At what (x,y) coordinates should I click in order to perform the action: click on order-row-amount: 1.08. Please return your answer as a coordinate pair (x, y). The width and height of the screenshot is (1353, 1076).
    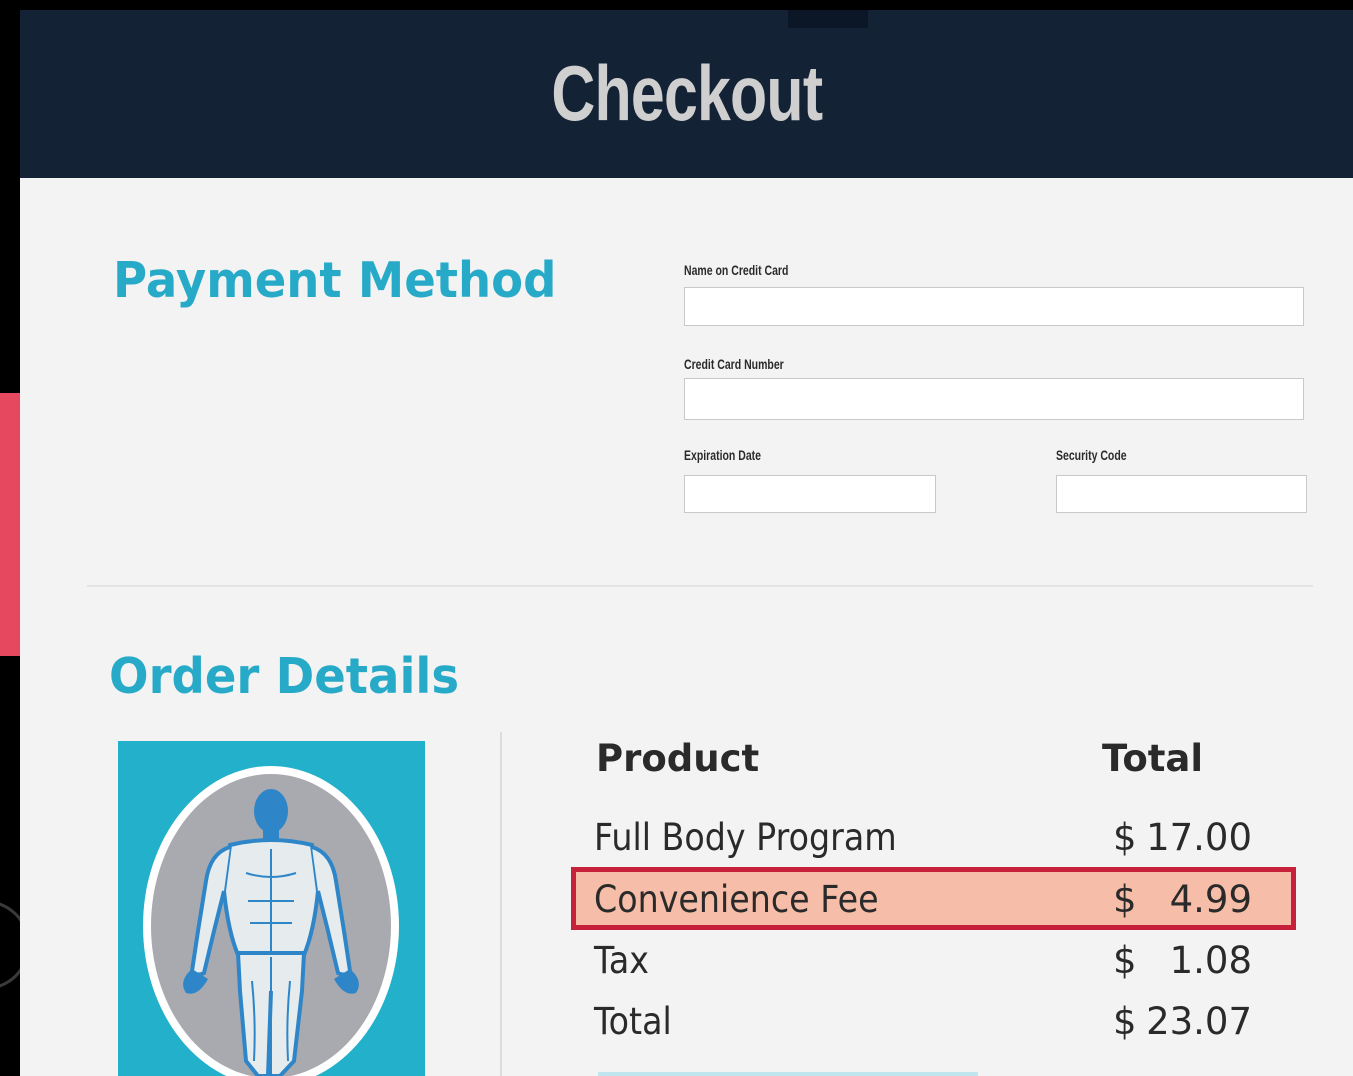
    Looking at the image, I should click on (1210, 960).